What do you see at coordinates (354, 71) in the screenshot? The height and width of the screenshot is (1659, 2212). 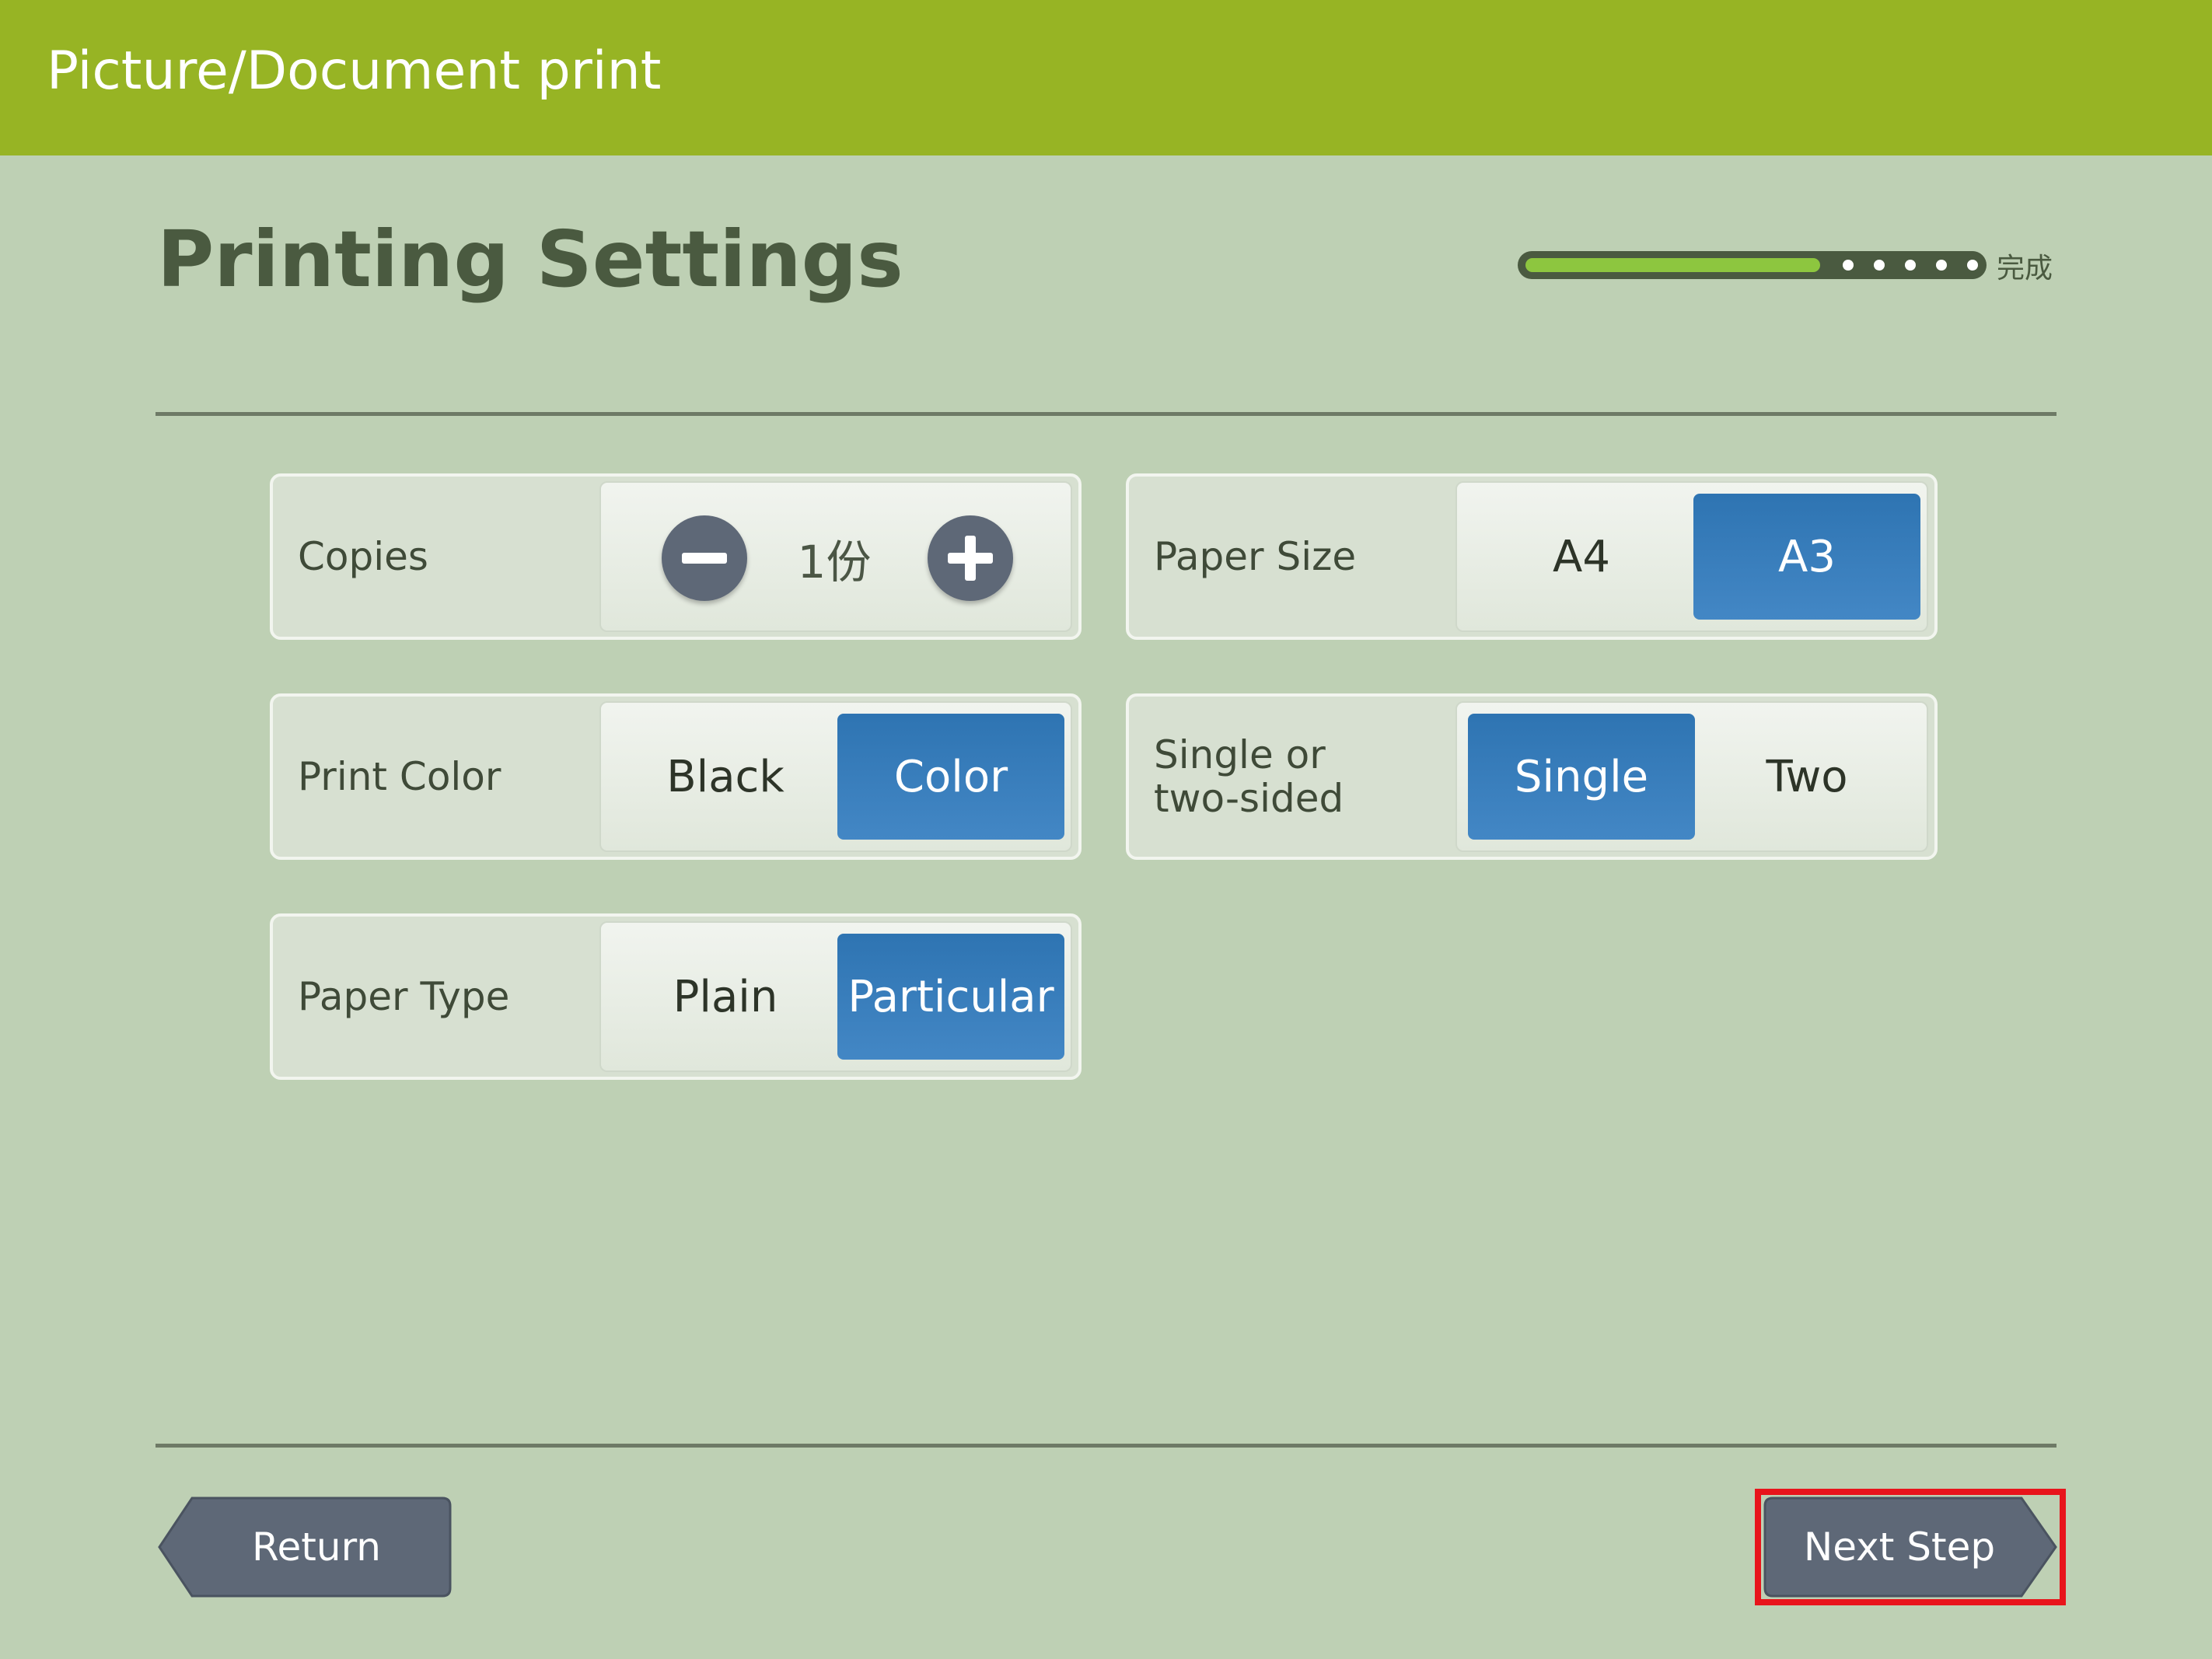 I see `app-title: Picture/Document print` at bounding box center [354, 71].